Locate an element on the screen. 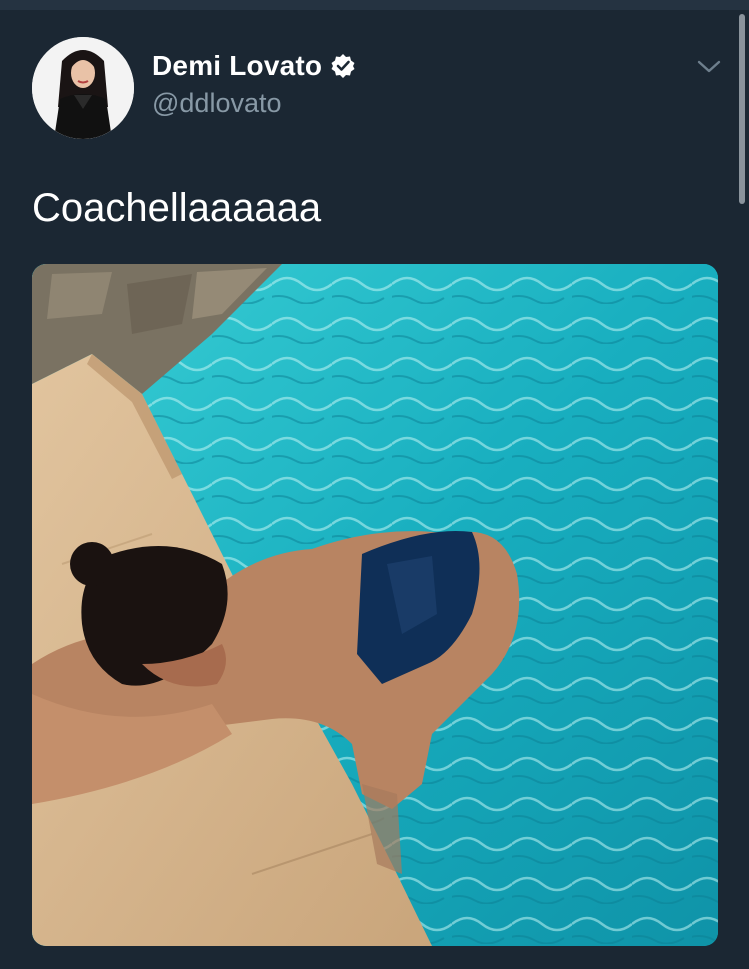 This screenshot has height=969, width=749. scrollbar is located at coordinates (742, 109).